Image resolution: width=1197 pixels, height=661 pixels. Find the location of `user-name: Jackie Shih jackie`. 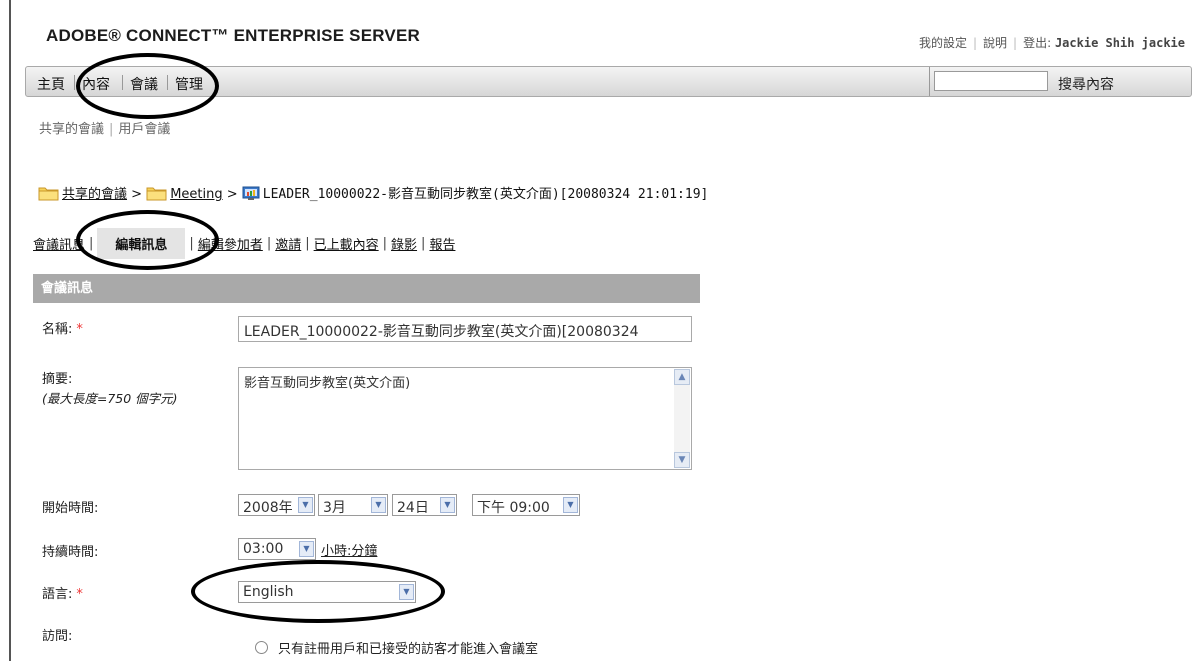

user-name: Jackie Shih jackie is located at coordinates (1119, 43).